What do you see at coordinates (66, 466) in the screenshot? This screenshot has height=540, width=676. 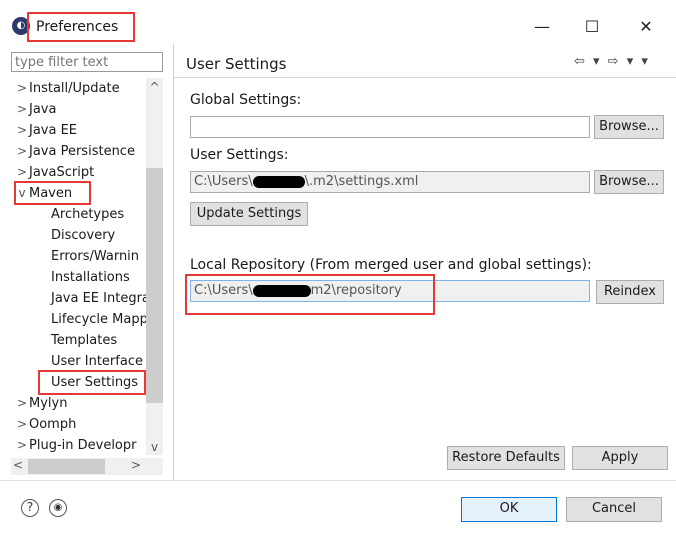 I see `tree-horizontal-scroll-thumb` at bounding box center [66, 466].